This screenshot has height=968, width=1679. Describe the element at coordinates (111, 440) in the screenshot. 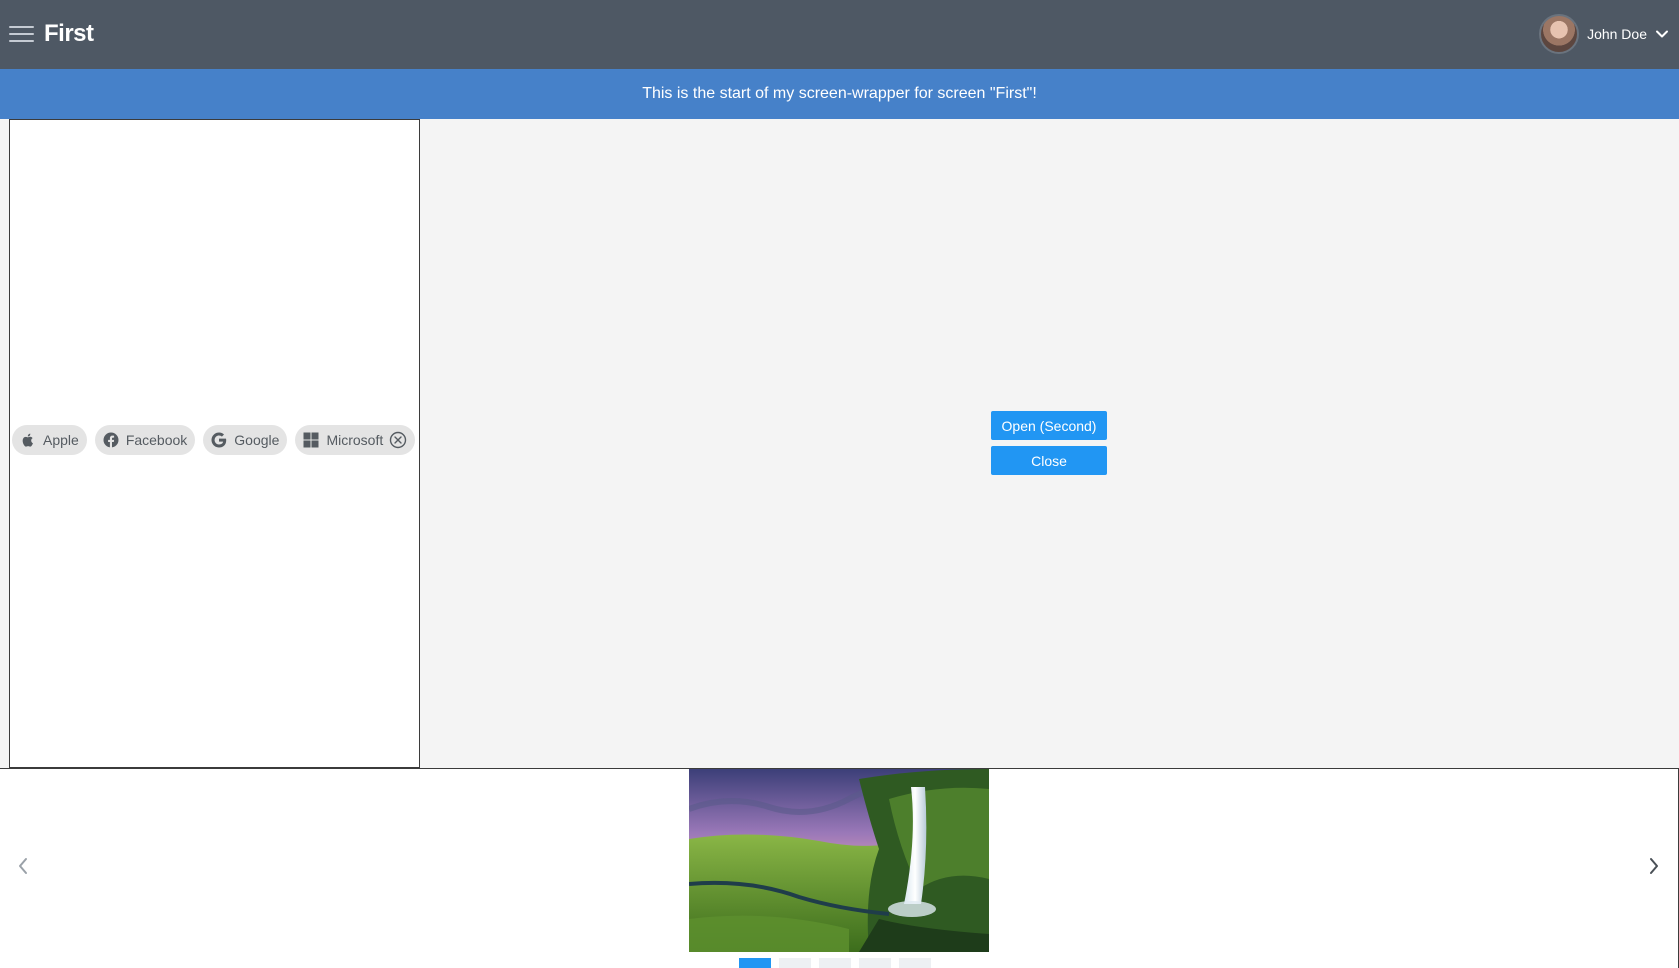

I see `facebook-icon` at that location.